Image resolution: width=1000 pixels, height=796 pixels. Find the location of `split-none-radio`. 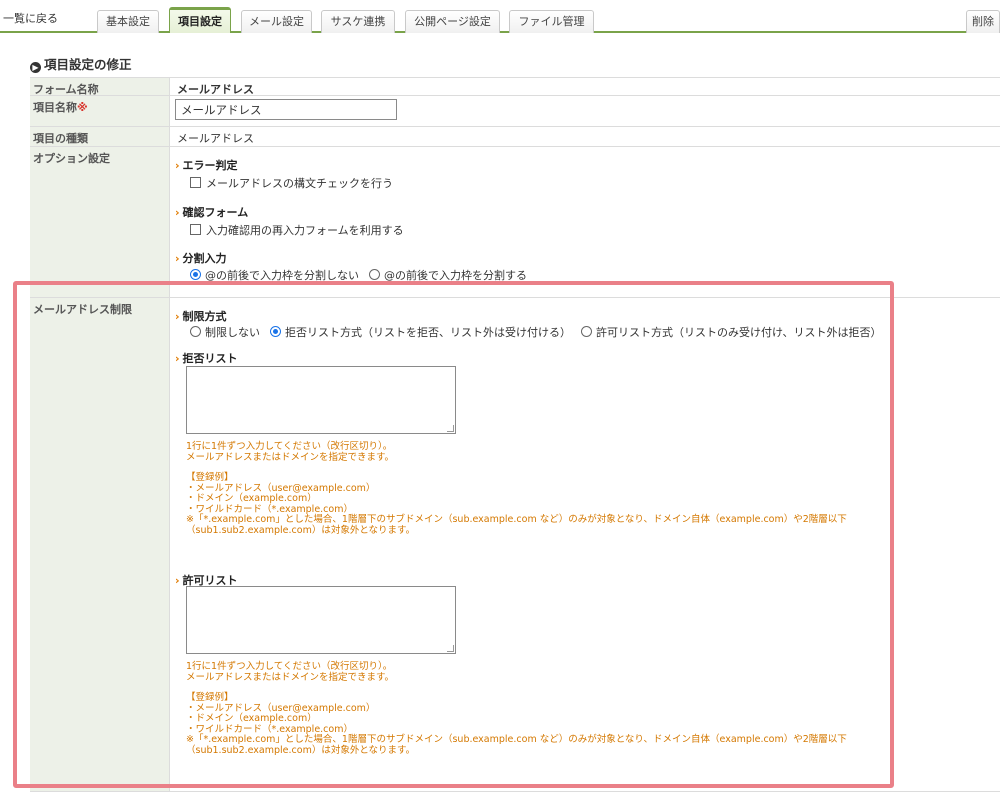

split-none-radio is located at coordinates (195, 274).